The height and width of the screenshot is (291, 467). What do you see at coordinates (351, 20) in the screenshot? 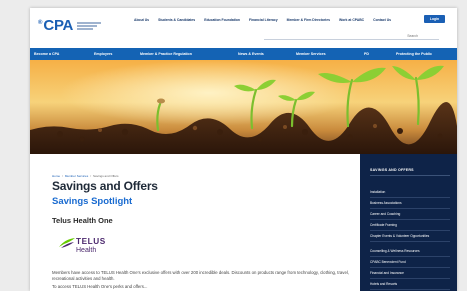
I see `top-link-work: Work at CPABC` at bounding box center [351, 20].